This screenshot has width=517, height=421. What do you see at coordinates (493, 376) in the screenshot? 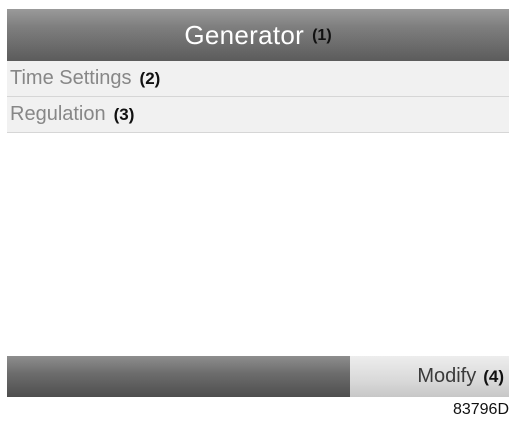
I see `callout-label-4: (4)` at bounding box center [493, 376].